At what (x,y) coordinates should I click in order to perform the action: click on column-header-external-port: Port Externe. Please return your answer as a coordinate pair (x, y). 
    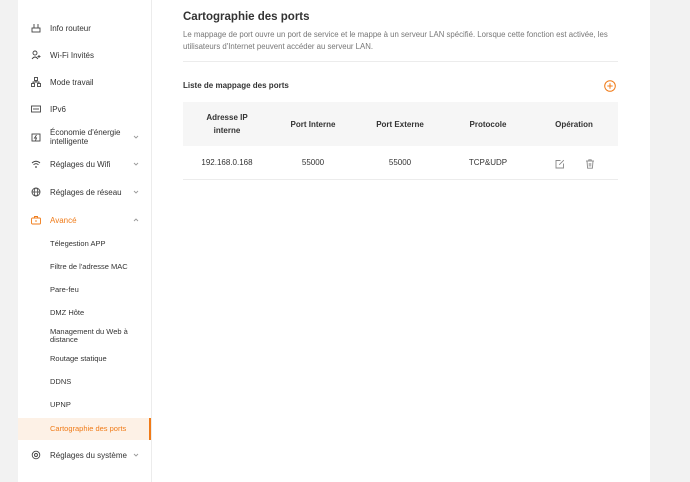
    Looking at the image, I should click on (400, 124).